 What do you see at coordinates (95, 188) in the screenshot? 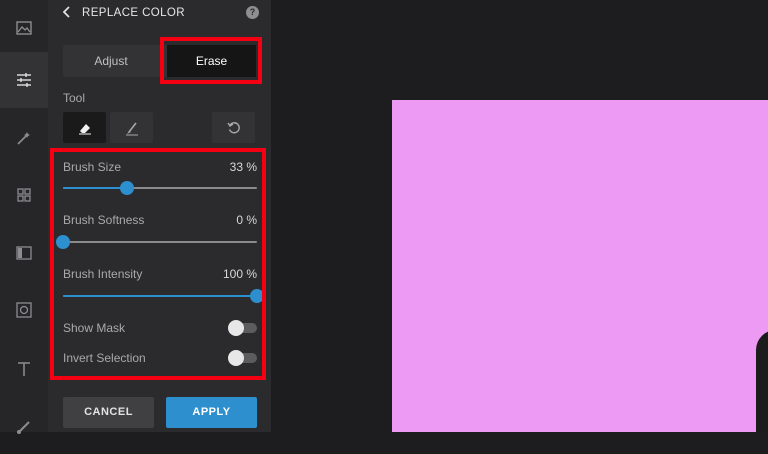
I see `brush-size-fill` at bounding box center [95, 188].